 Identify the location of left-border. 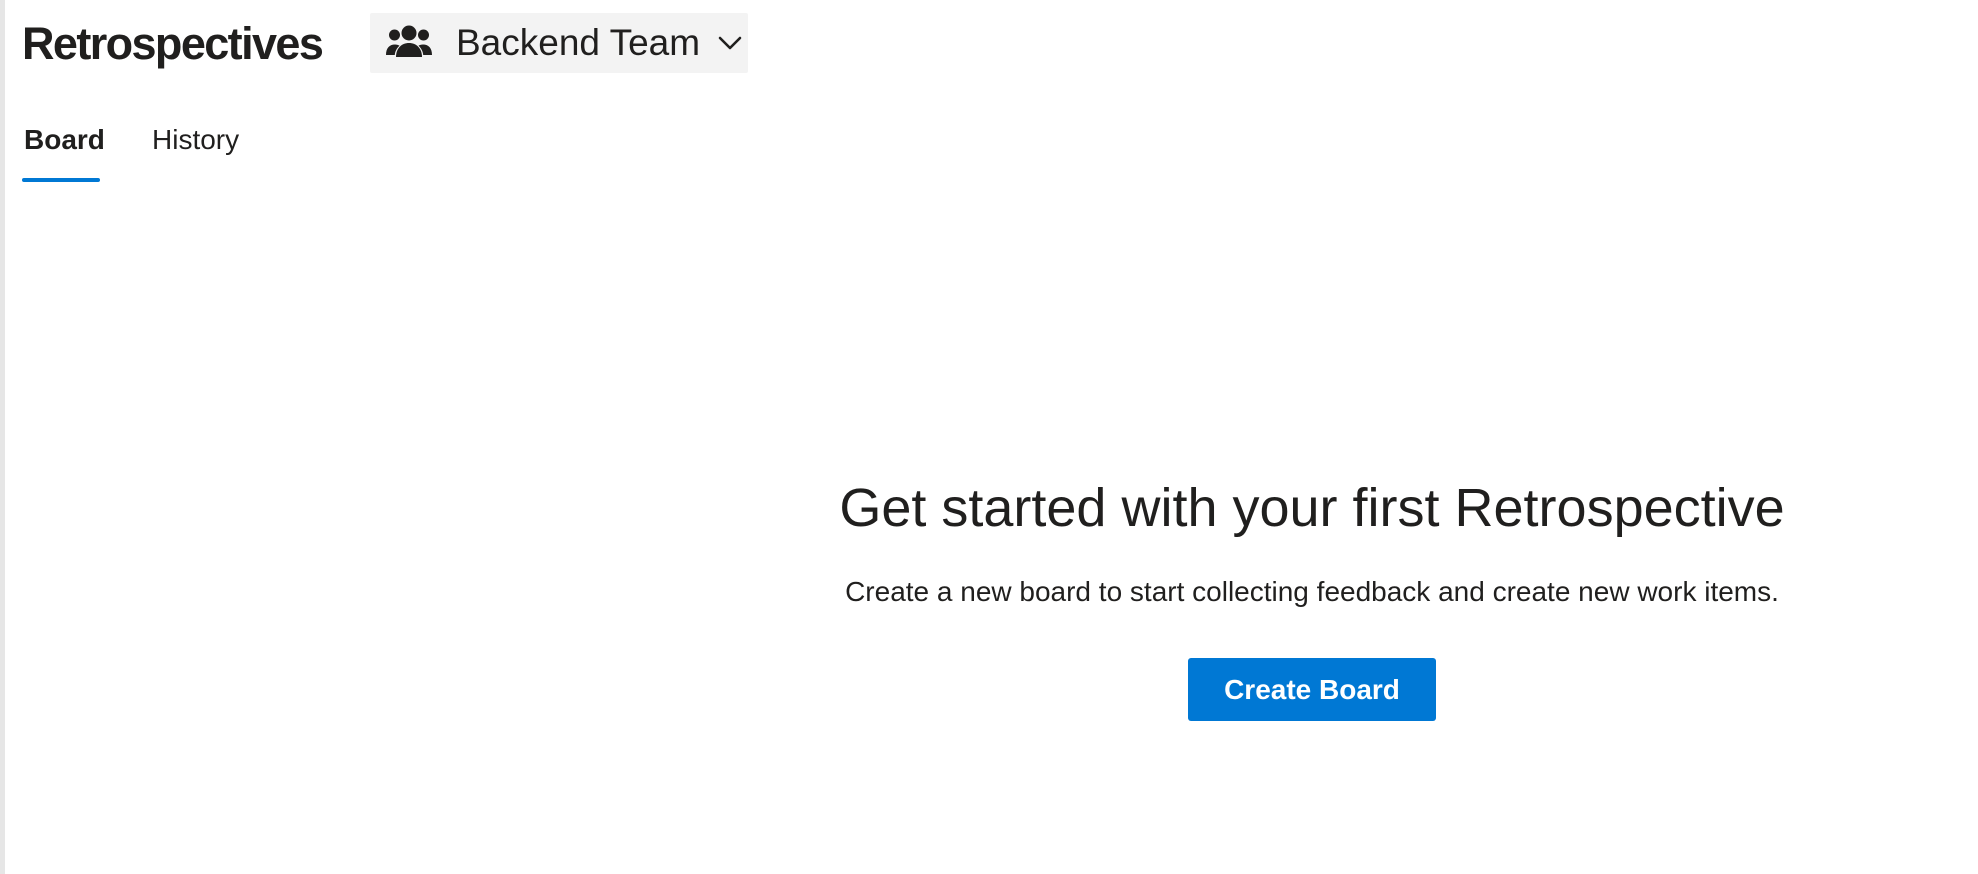
(2, 437).